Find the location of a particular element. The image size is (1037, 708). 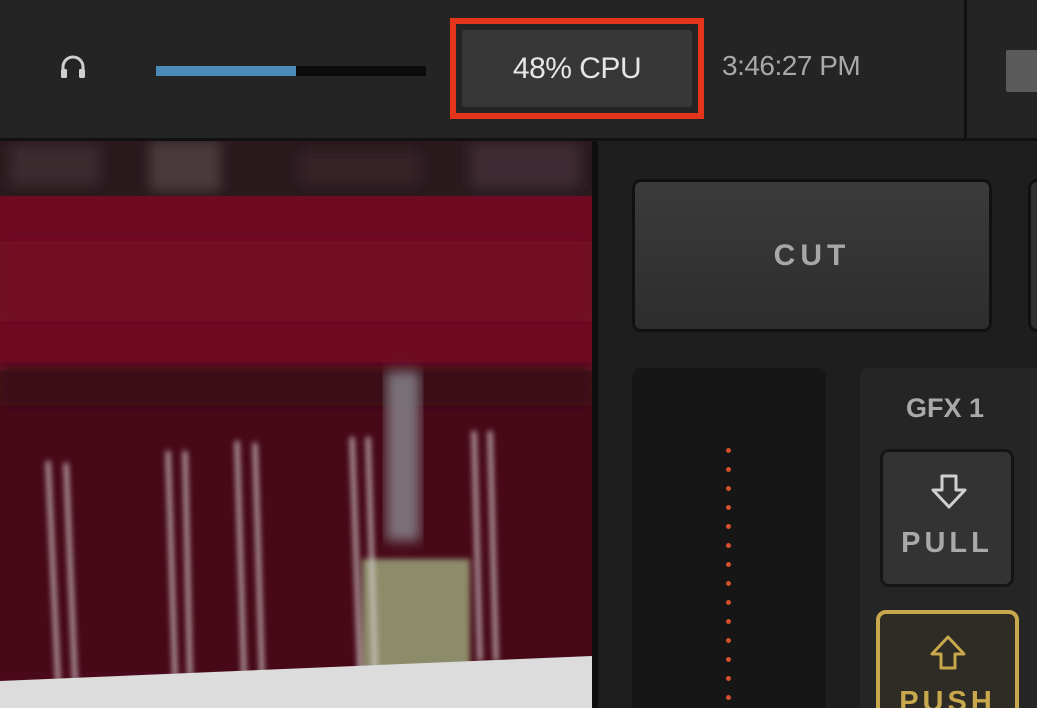

arrow-up-icon is located at coordinates (948, 652).